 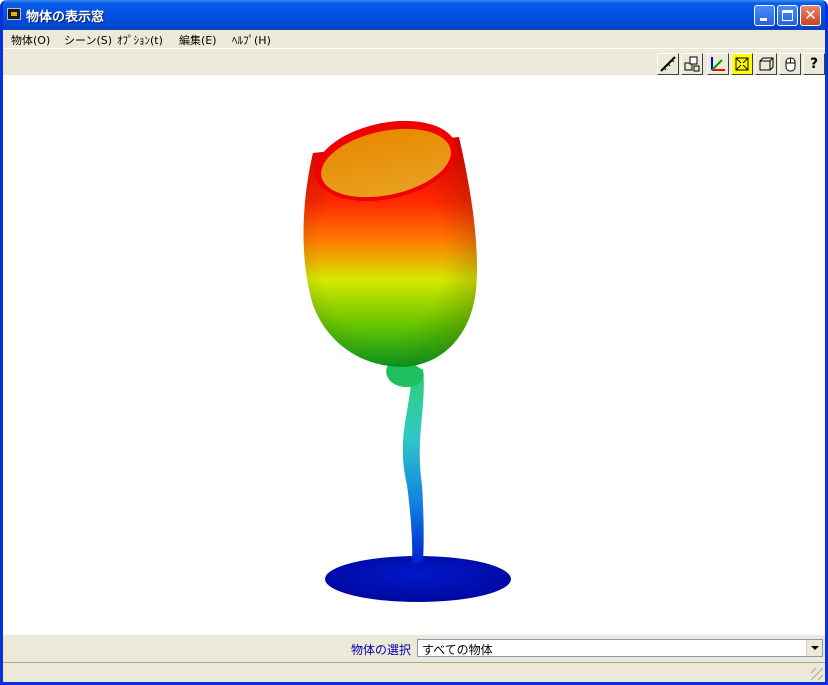 I want to click on axis-button, so click(x=718, y=64).